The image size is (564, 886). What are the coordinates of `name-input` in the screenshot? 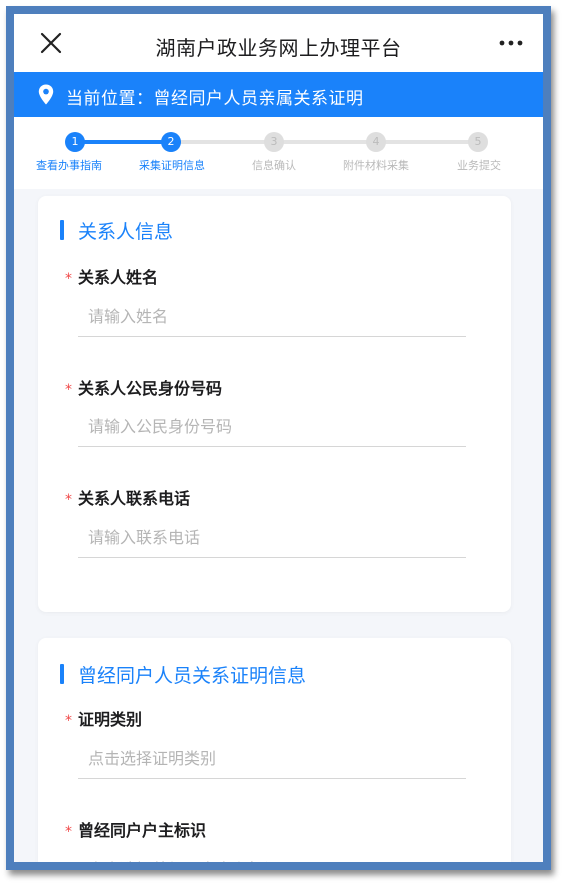 It's located at (272, 317).